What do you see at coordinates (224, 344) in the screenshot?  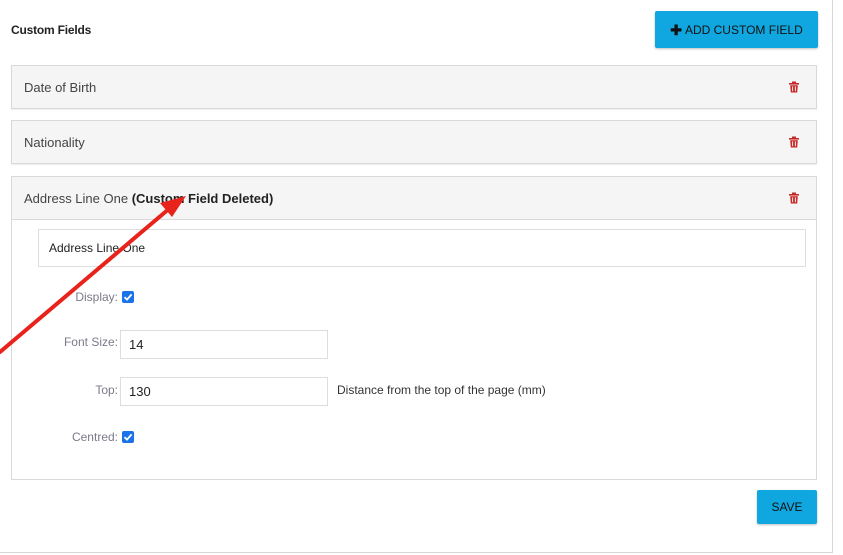 I see `font-size-input` at bounding box center [224, 344].